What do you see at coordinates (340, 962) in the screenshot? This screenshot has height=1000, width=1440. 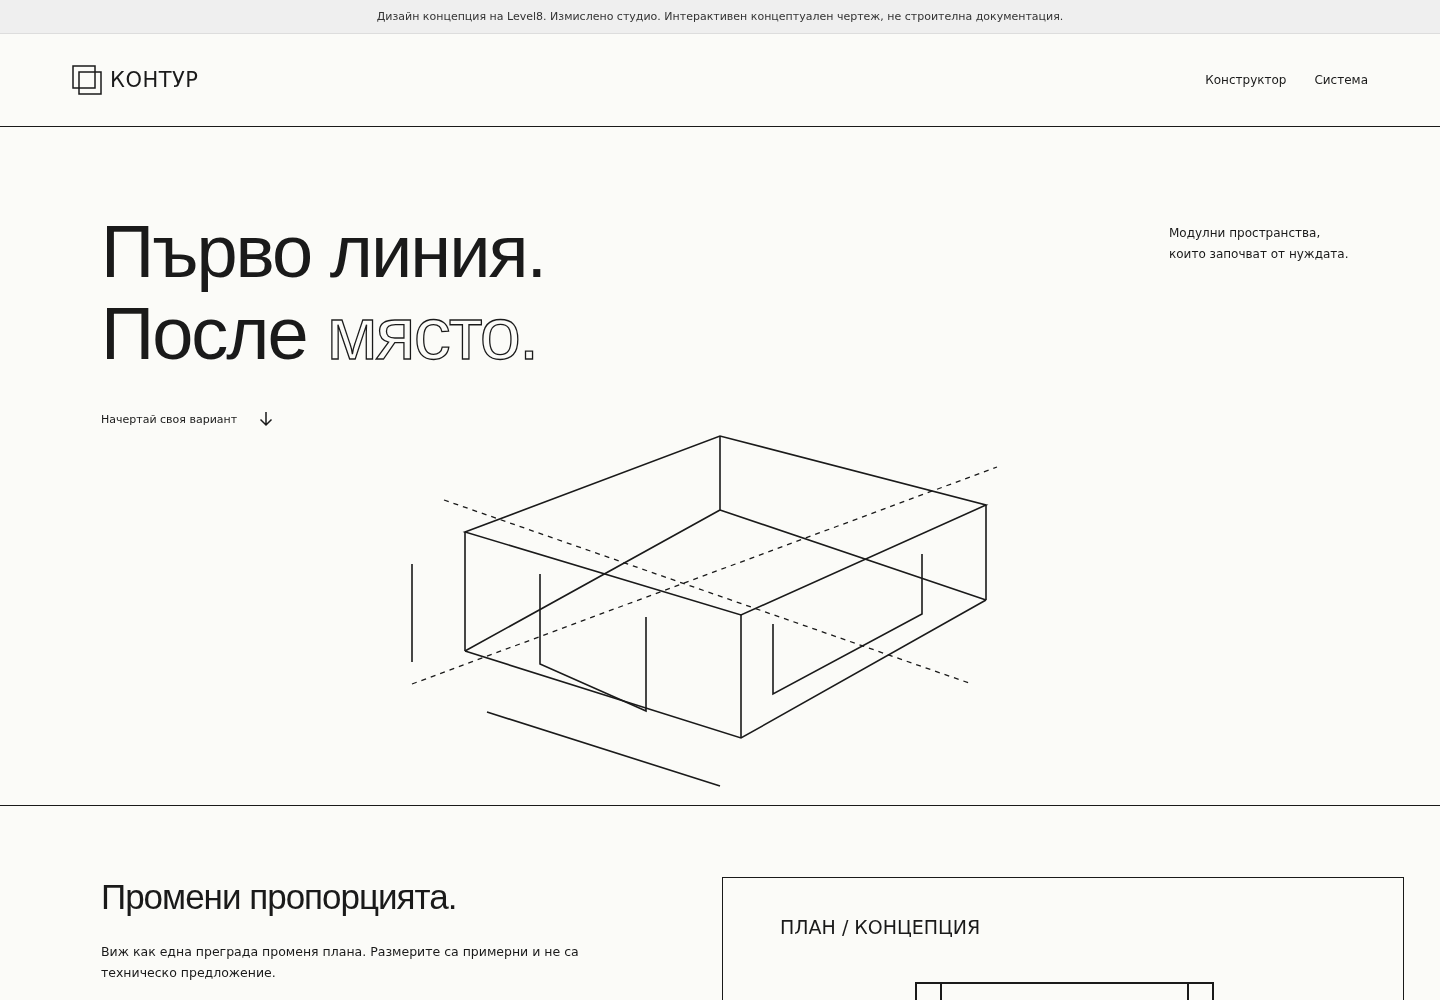 I see `section-description: Виж как една преграда променя плана. Размерите са примерни и не са техническо предложение.` at bounding box center [340, 962].